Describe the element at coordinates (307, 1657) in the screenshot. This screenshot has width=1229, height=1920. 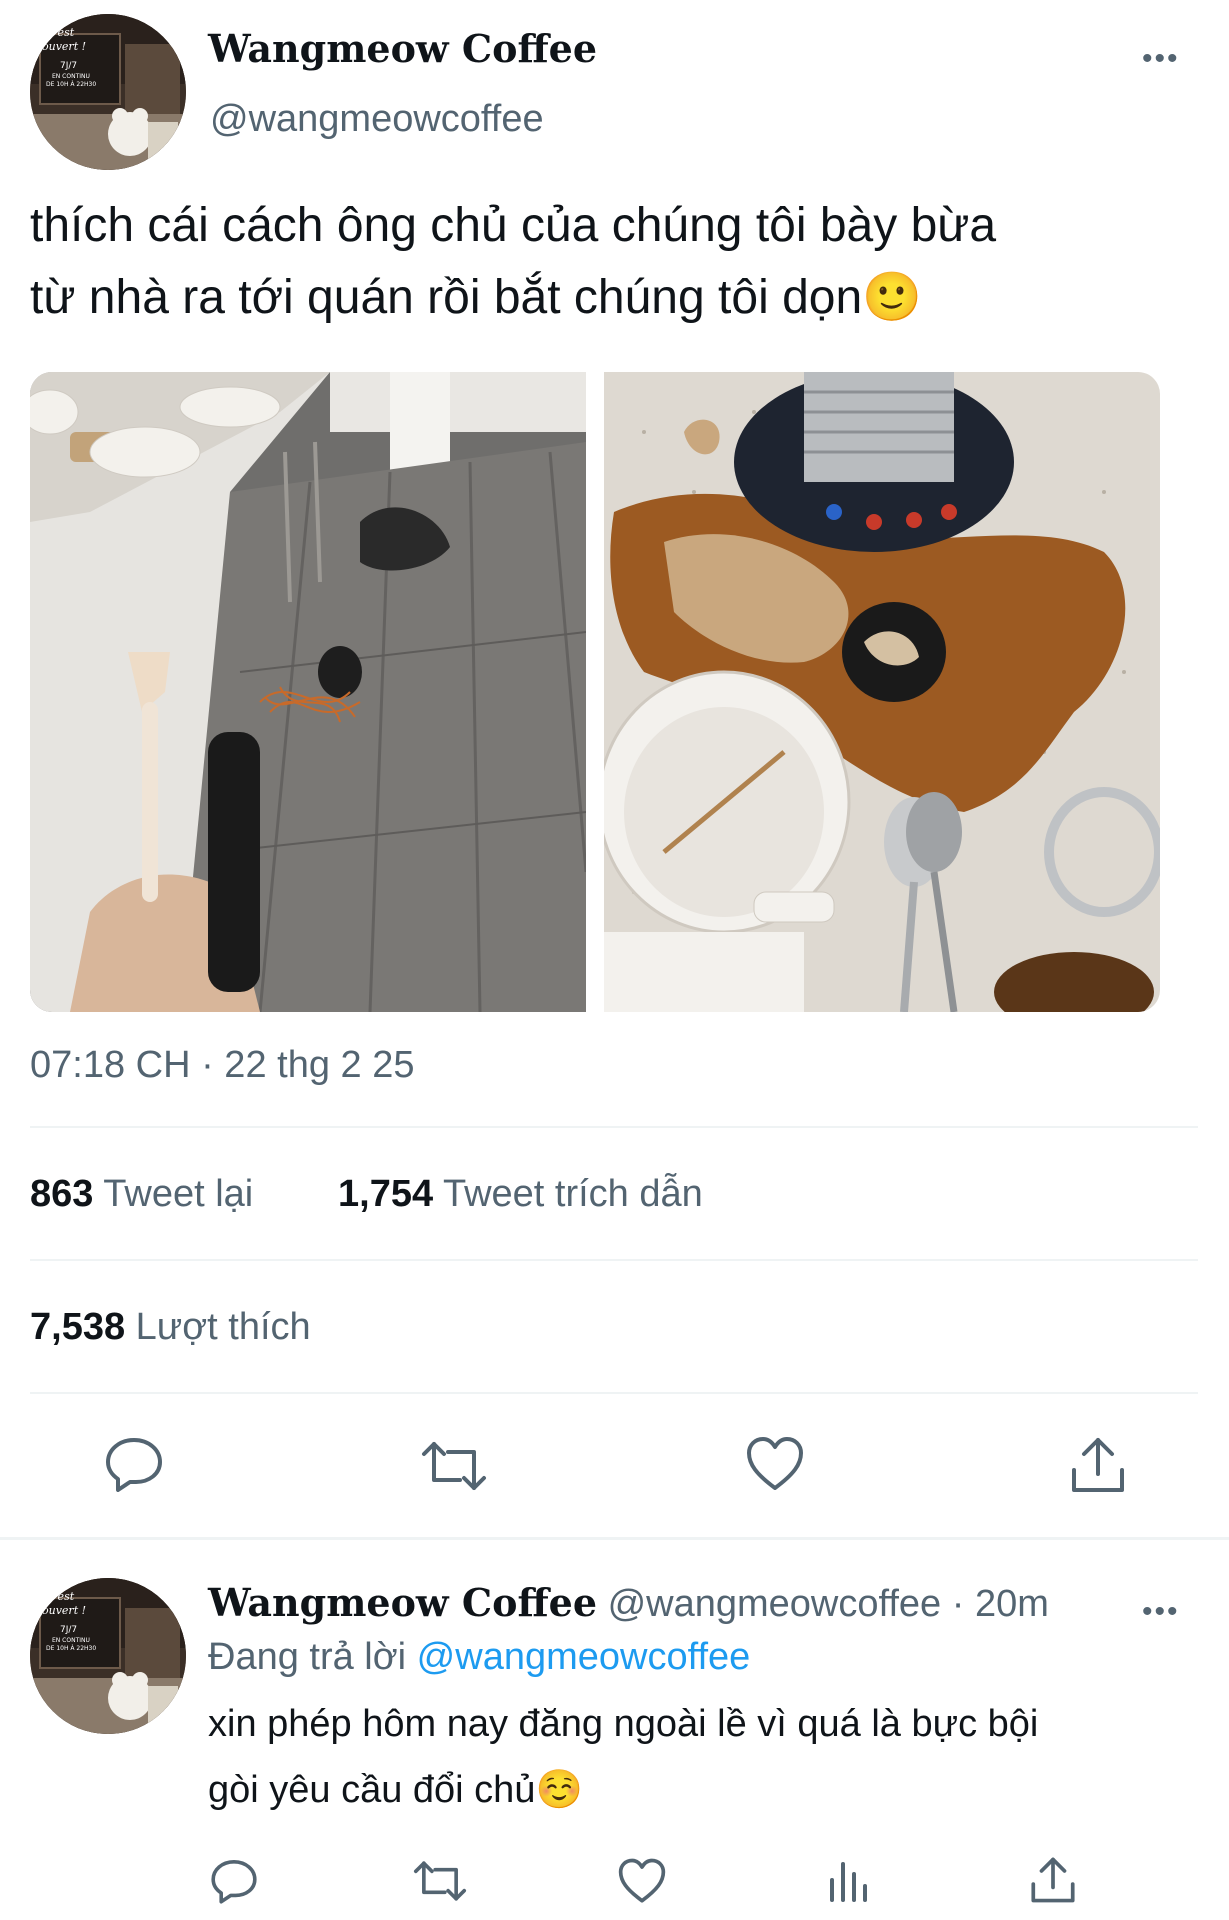
I see `replying-prefix: Đang trả lời` at that location.